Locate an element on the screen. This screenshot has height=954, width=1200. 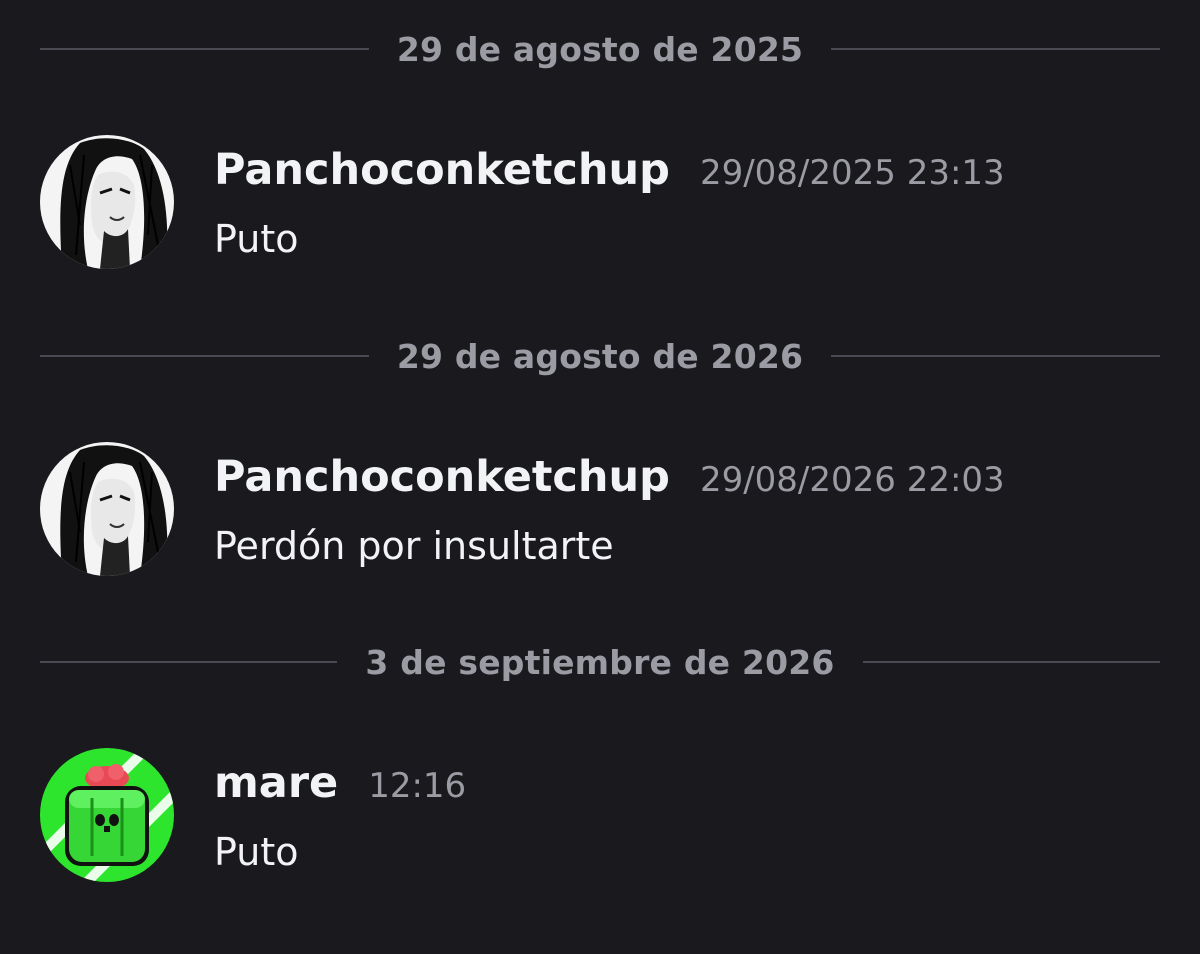
divider-date: 29 de agosto de 2025 is located at coordinates (600, 49).